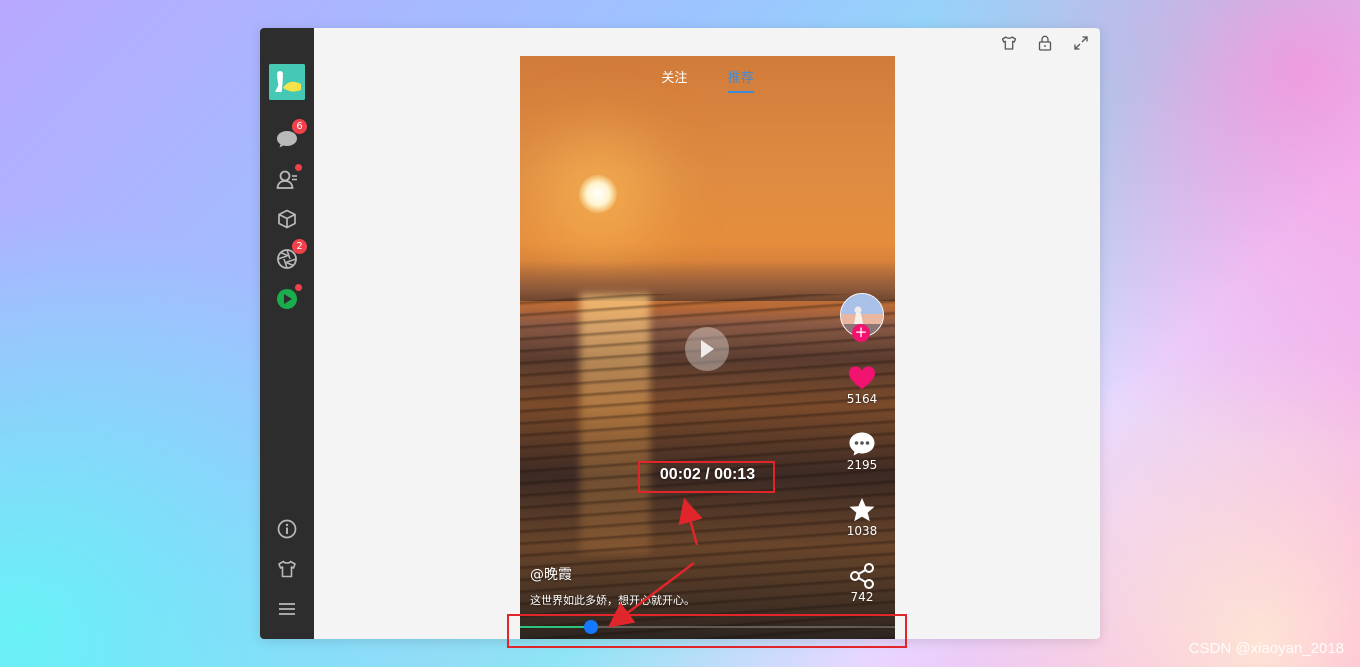 The height and width of the screenshot is (667, 1360). What do you see at coordinates (862, 399) in the screenshot?
I see `like-count: 5164` at bounding box center [862, 399].